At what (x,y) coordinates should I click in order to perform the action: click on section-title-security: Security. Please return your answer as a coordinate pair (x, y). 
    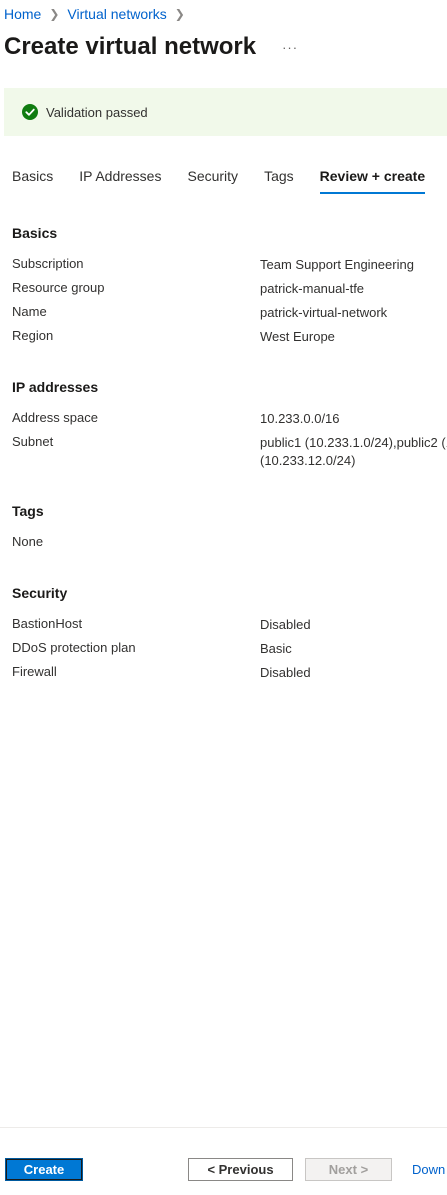
    Looking at the image, I should click on (40, 593).